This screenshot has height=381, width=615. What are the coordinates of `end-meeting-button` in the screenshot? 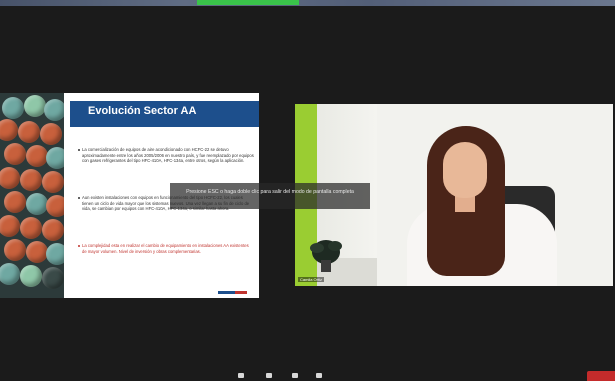 It's located at (601, 376).